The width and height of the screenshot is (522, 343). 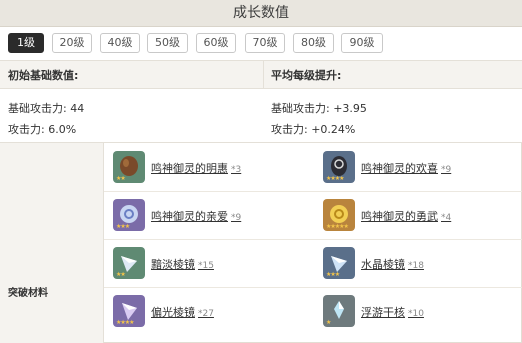 I want to click on materials-label: 突破材料, so click(x=28, y=293).